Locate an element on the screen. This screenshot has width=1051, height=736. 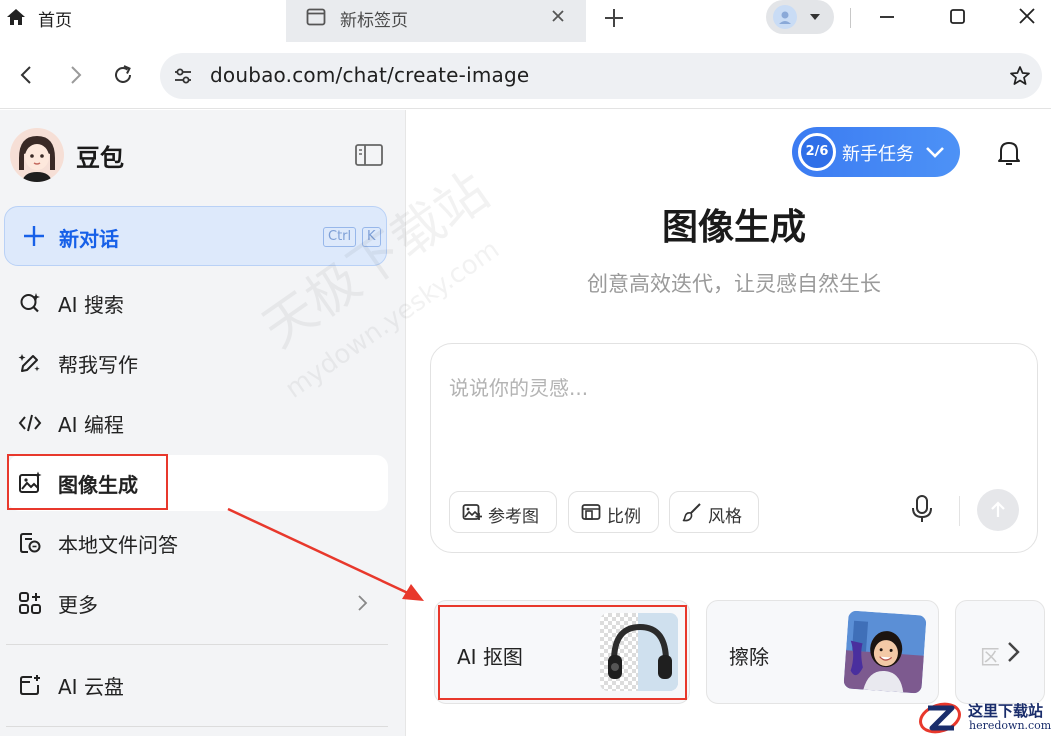
chip-label: 参考图 is located at coordinates (513, 517).